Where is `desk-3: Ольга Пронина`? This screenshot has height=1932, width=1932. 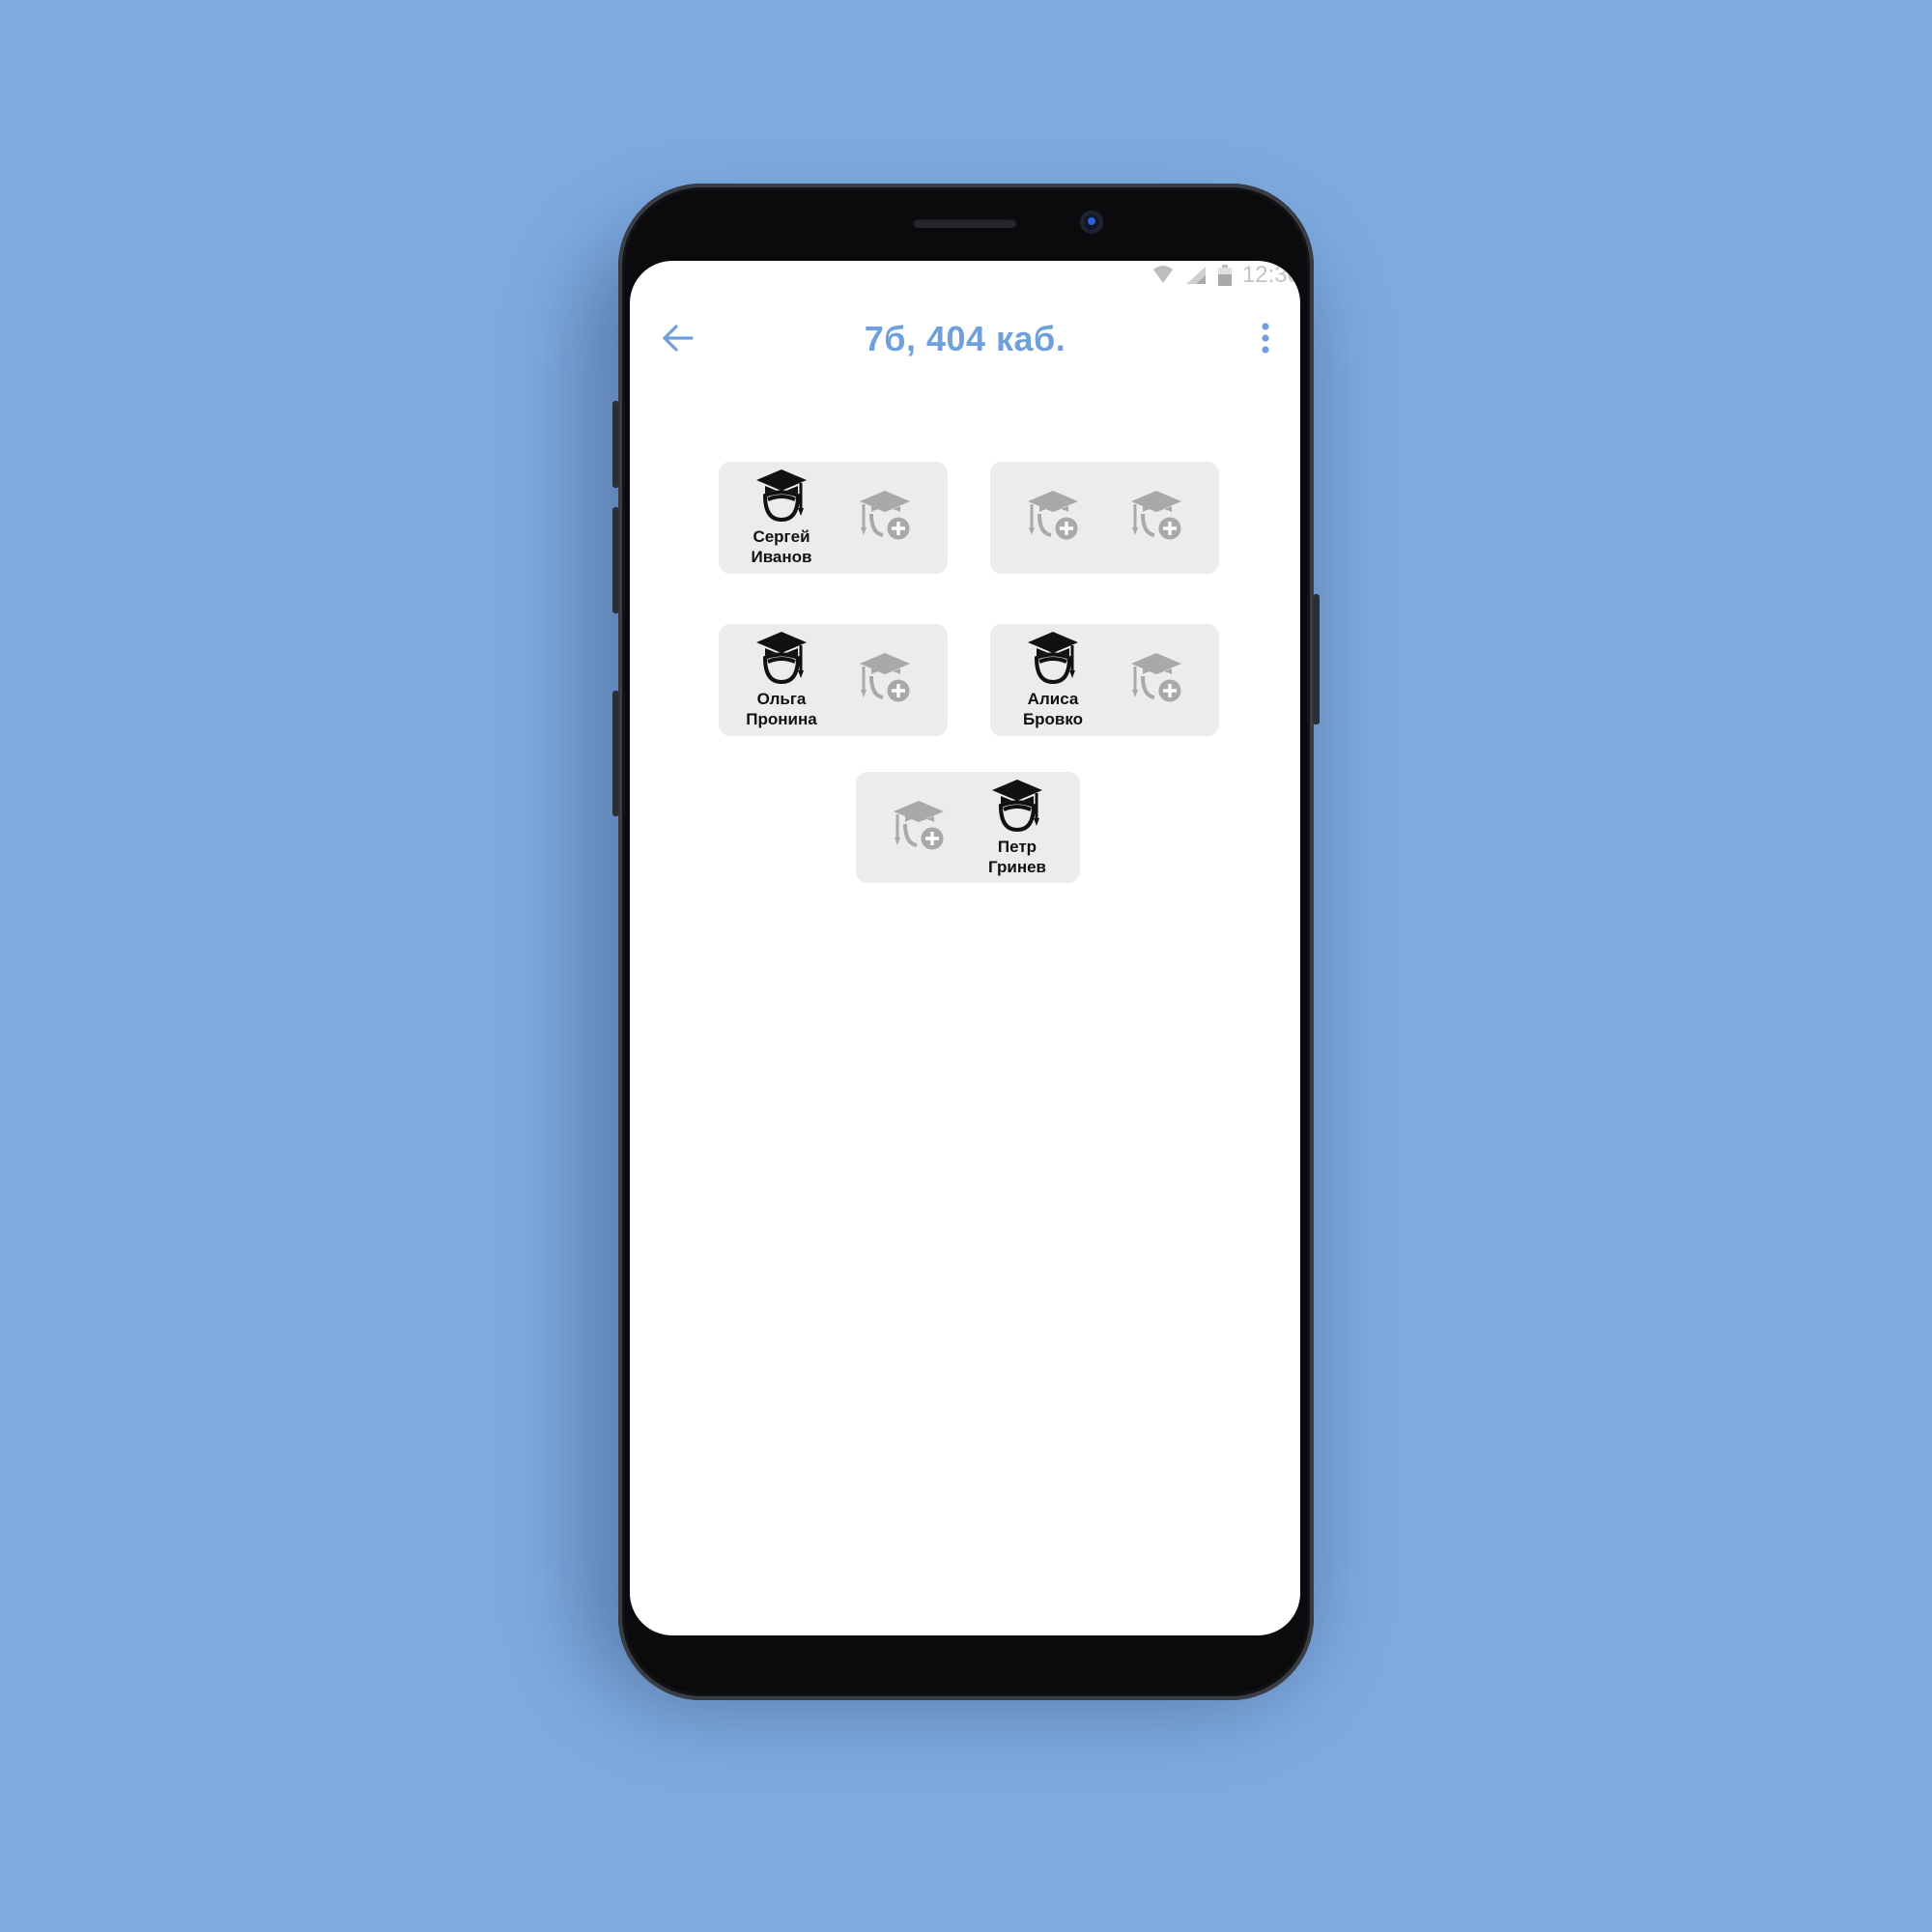 desk-3: Ольга Пронина is located at coordinates (833, 680).